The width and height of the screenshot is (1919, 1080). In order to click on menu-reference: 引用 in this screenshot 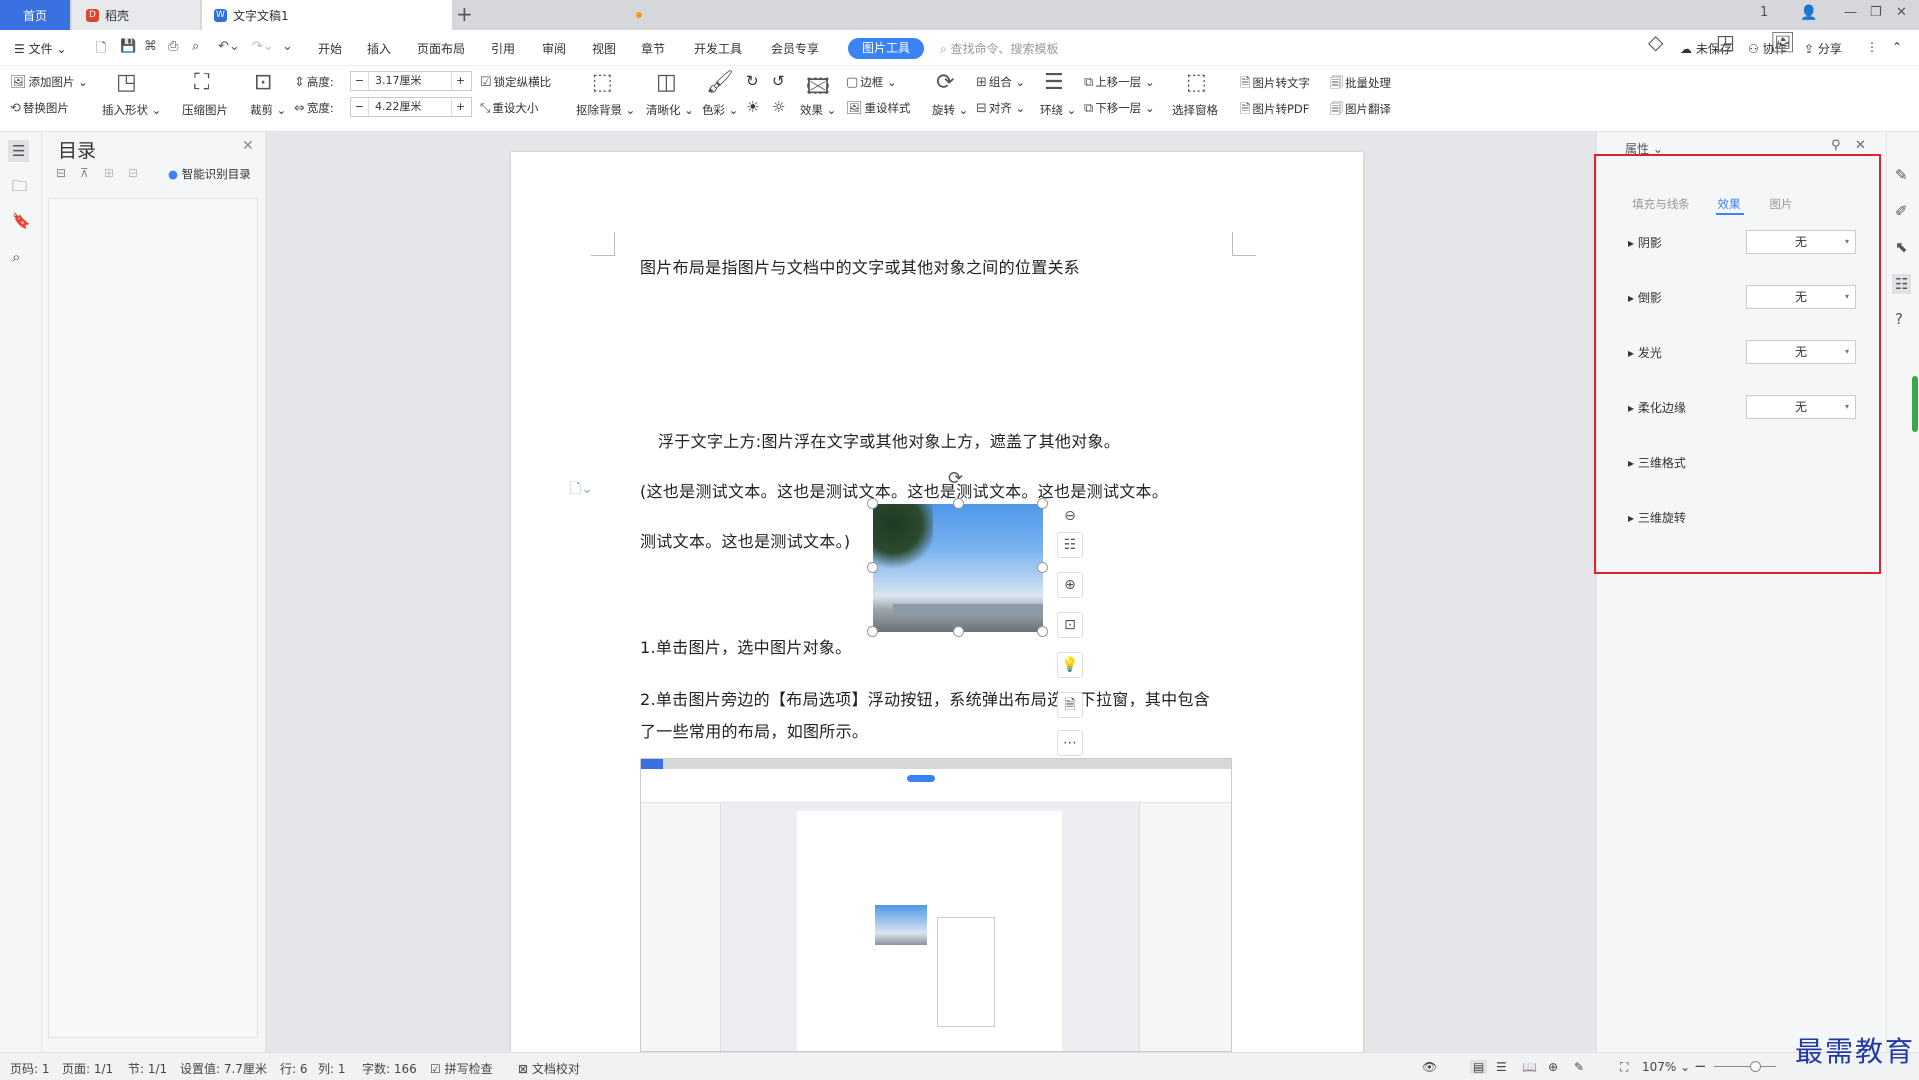, I will do `click(503, 48)`.